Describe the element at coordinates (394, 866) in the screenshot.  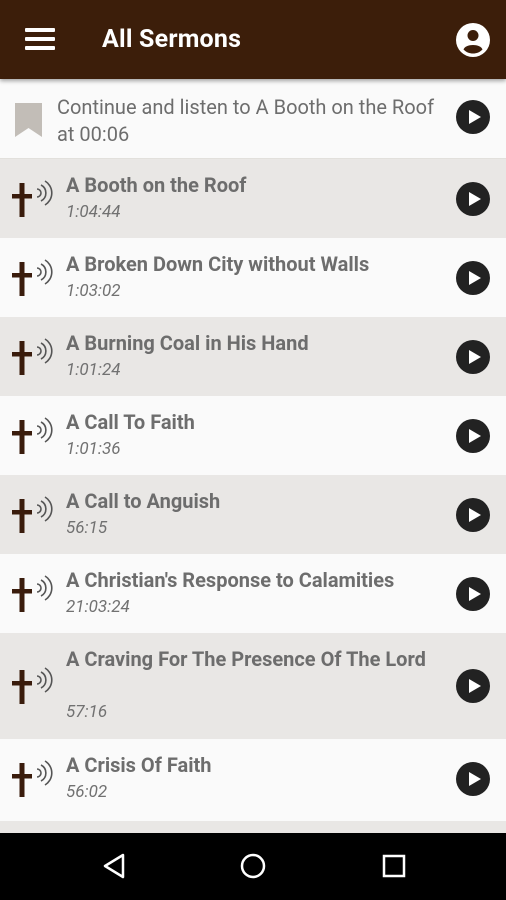
I see `recents-square-icon` at that location.